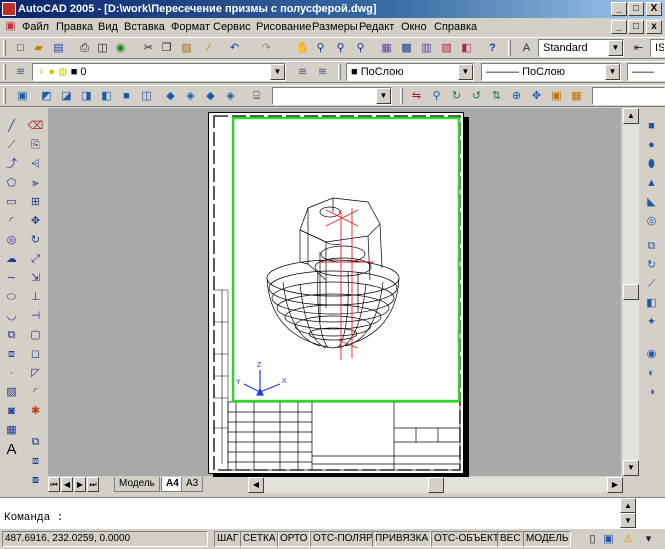 Image resolution: width=665 pixels, height=549 pixels. Describe the element at coordinates (166, 48) in the screenshot. I see `copy-icon: ❐` at that location.